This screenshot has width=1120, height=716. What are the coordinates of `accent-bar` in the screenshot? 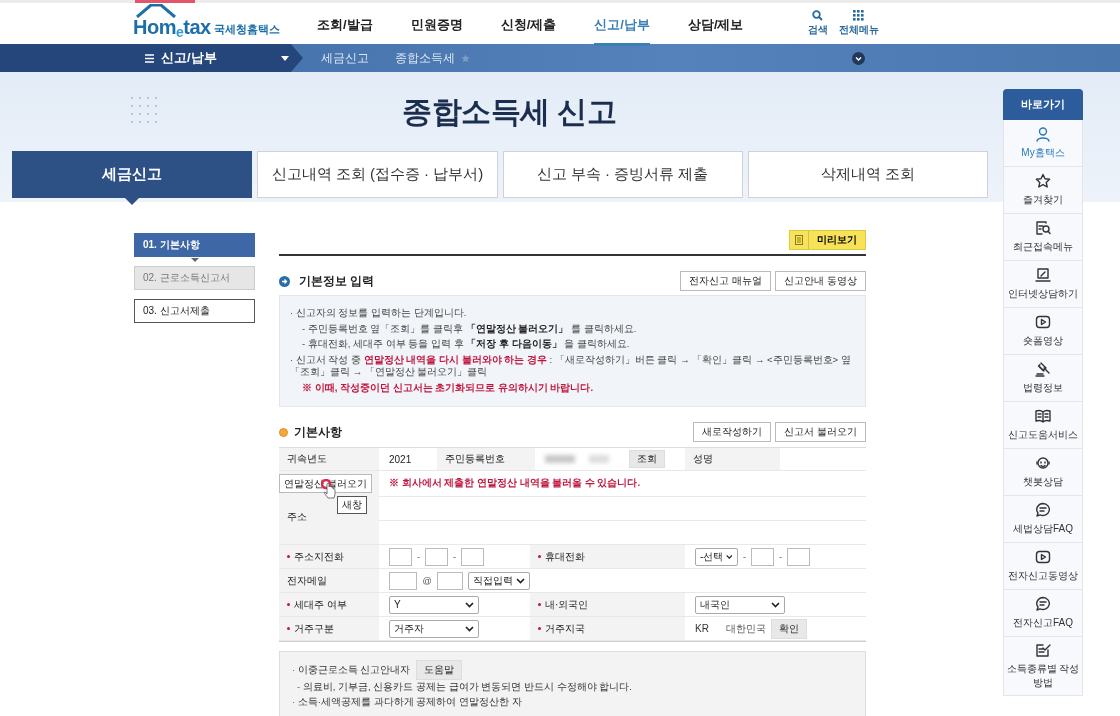 It's located at (165, 1).